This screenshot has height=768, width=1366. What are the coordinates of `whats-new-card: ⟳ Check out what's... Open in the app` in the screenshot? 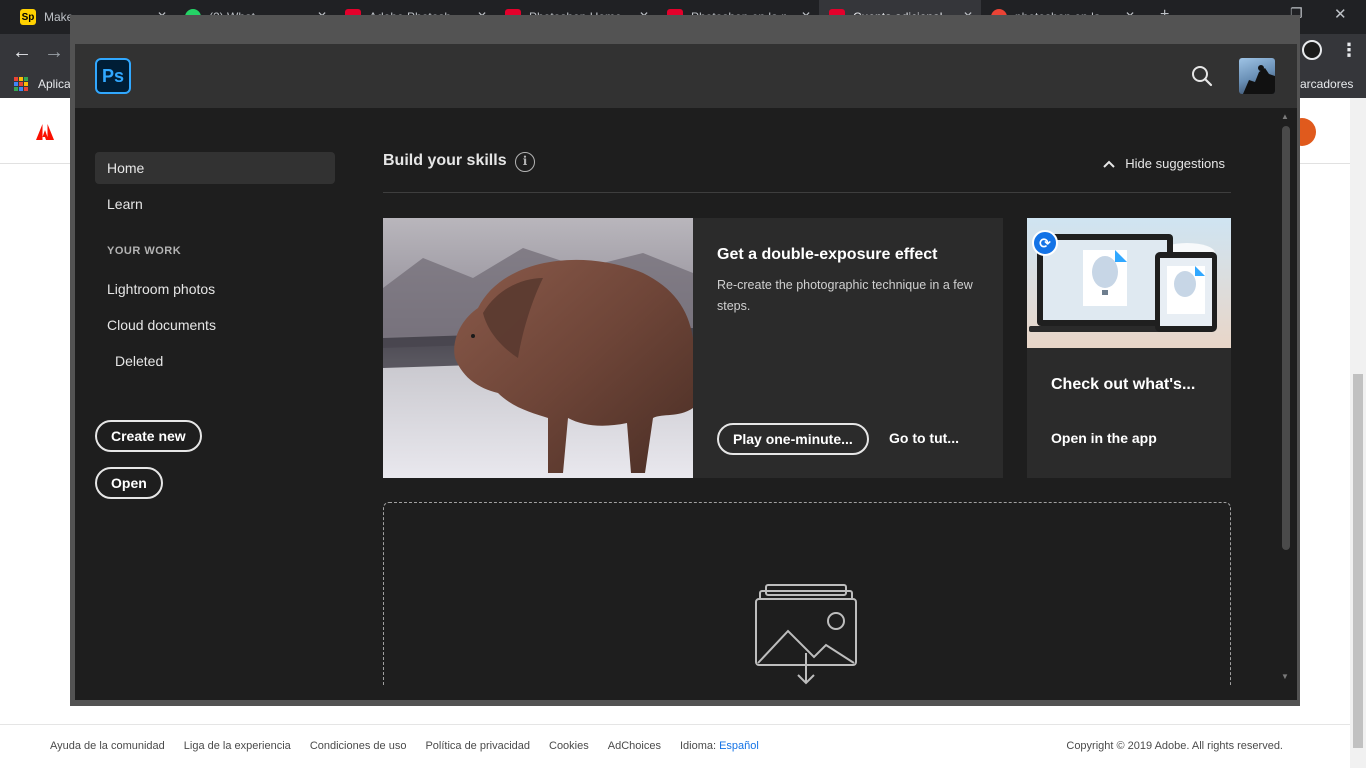 It's located at (1129, 348).